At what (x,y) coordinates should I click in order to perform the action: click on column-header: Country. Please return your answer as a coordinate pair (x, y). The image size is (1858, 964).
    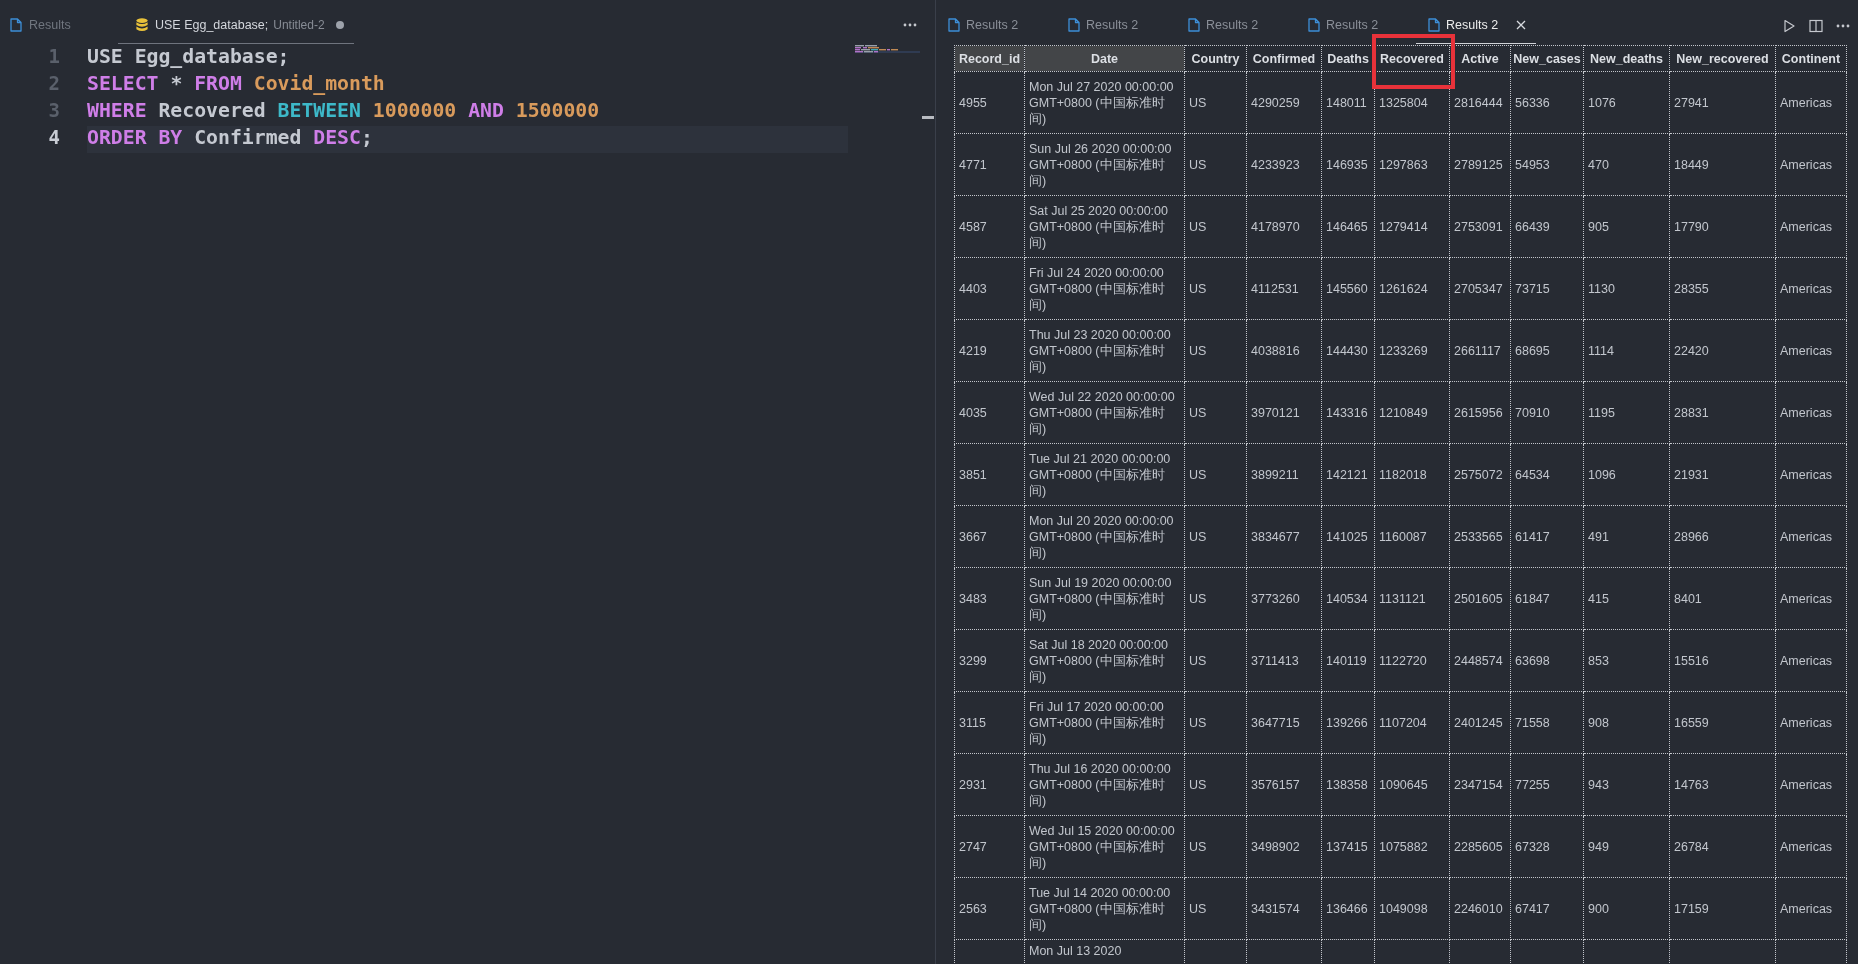
    Looking at the image, I should click on (1215, 58).